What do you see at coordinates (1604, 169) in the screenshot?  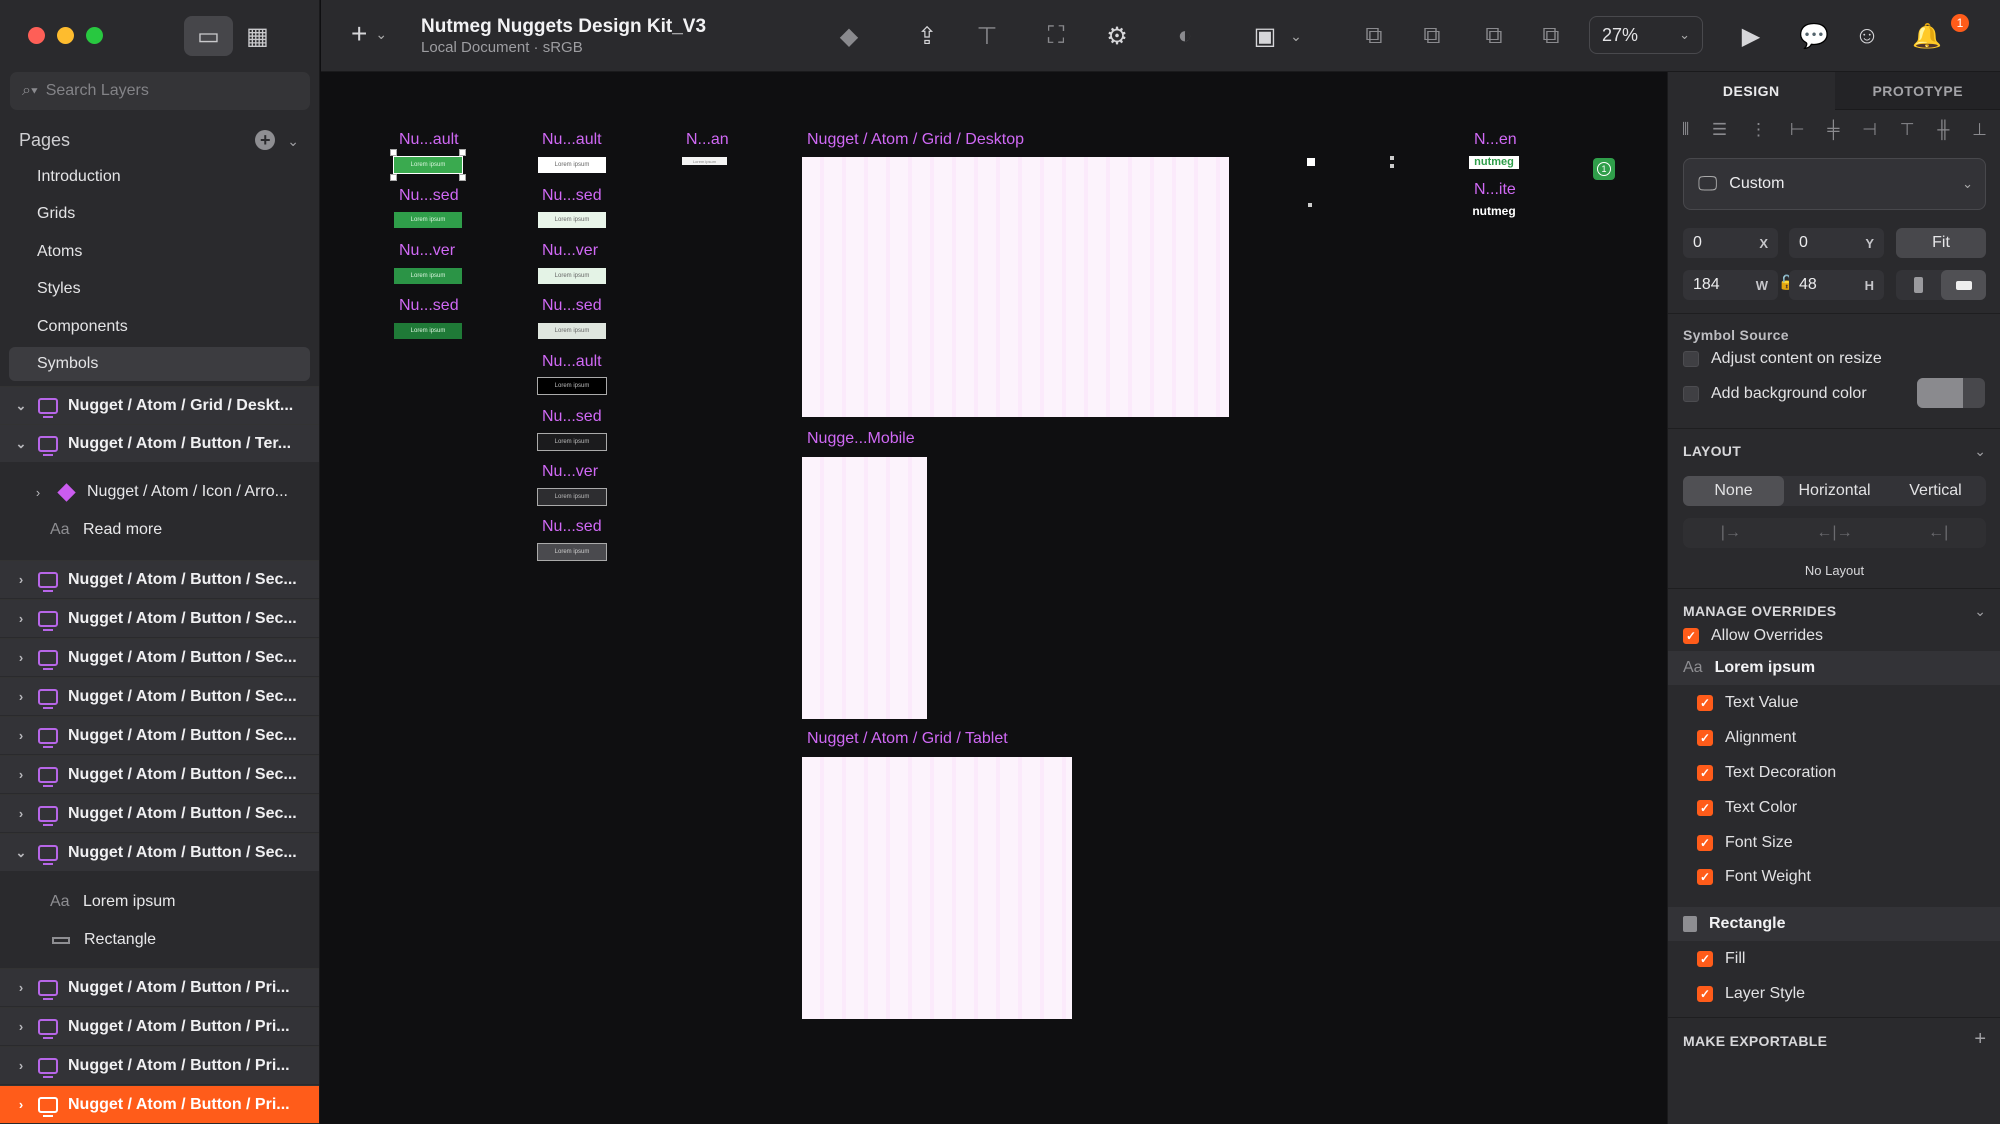 I see `badge-symbol: 1` at bounding box center [1604, 169].